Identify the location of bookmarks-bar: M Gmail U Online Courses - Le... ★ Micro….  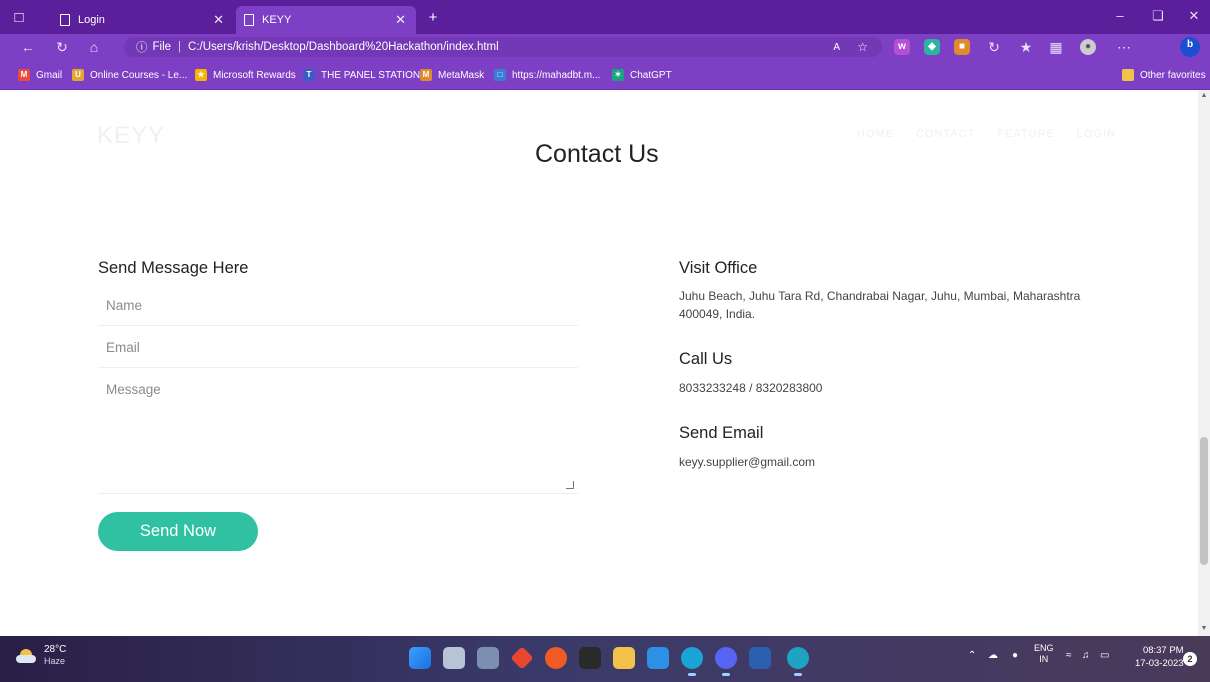
(605, 75).